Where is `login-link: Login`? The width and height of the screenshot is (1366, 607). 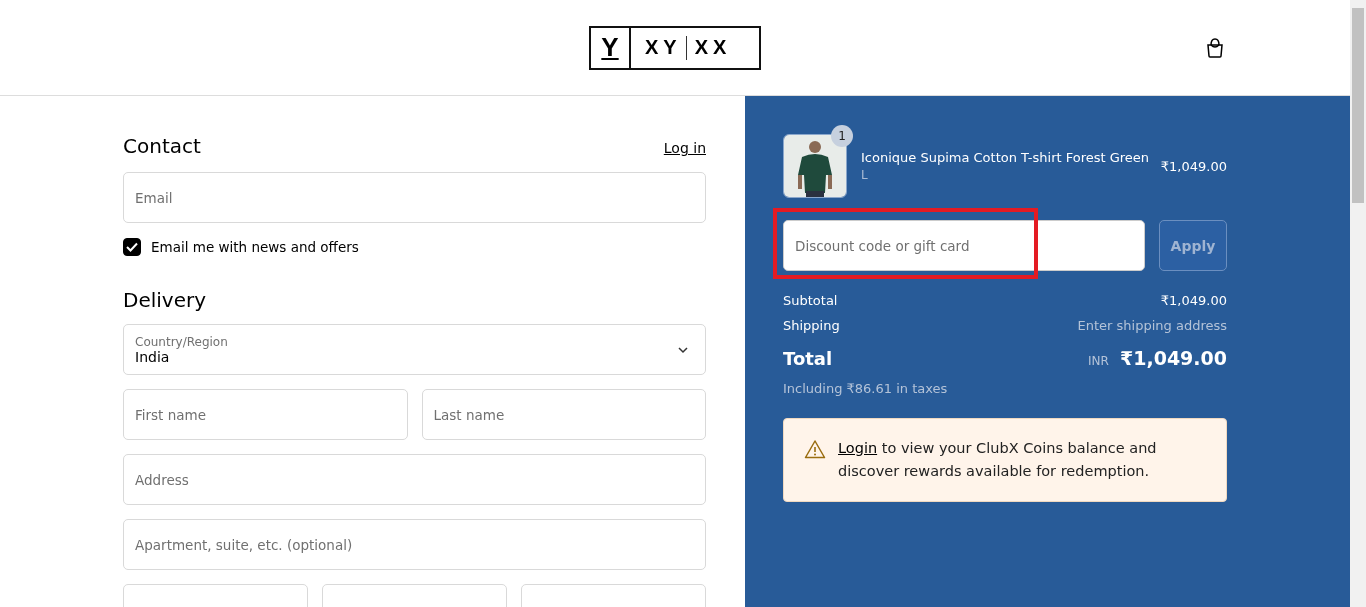 login-link: Login is located at coordinates (858, 448).